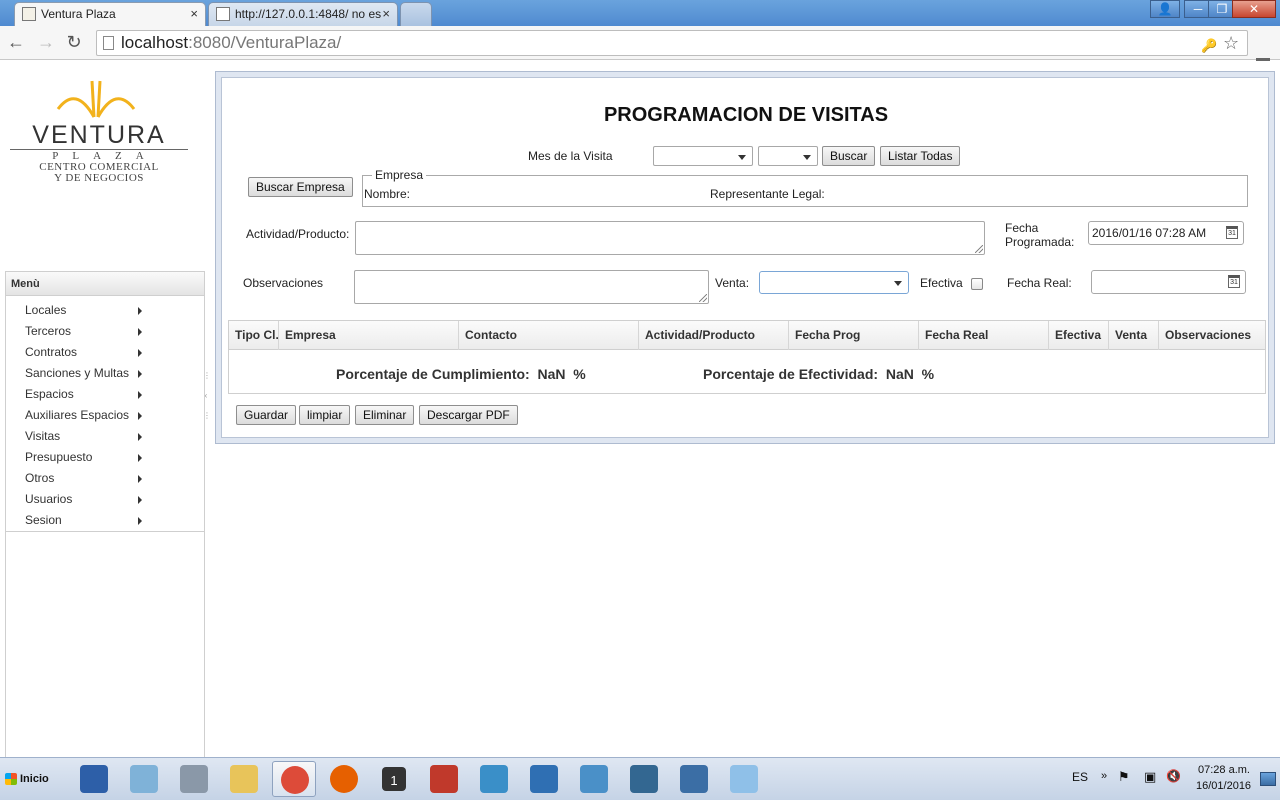  Describe the element at coordinates (977, 284) in the screenshot. I see `efectiva-checkbox` at that location.